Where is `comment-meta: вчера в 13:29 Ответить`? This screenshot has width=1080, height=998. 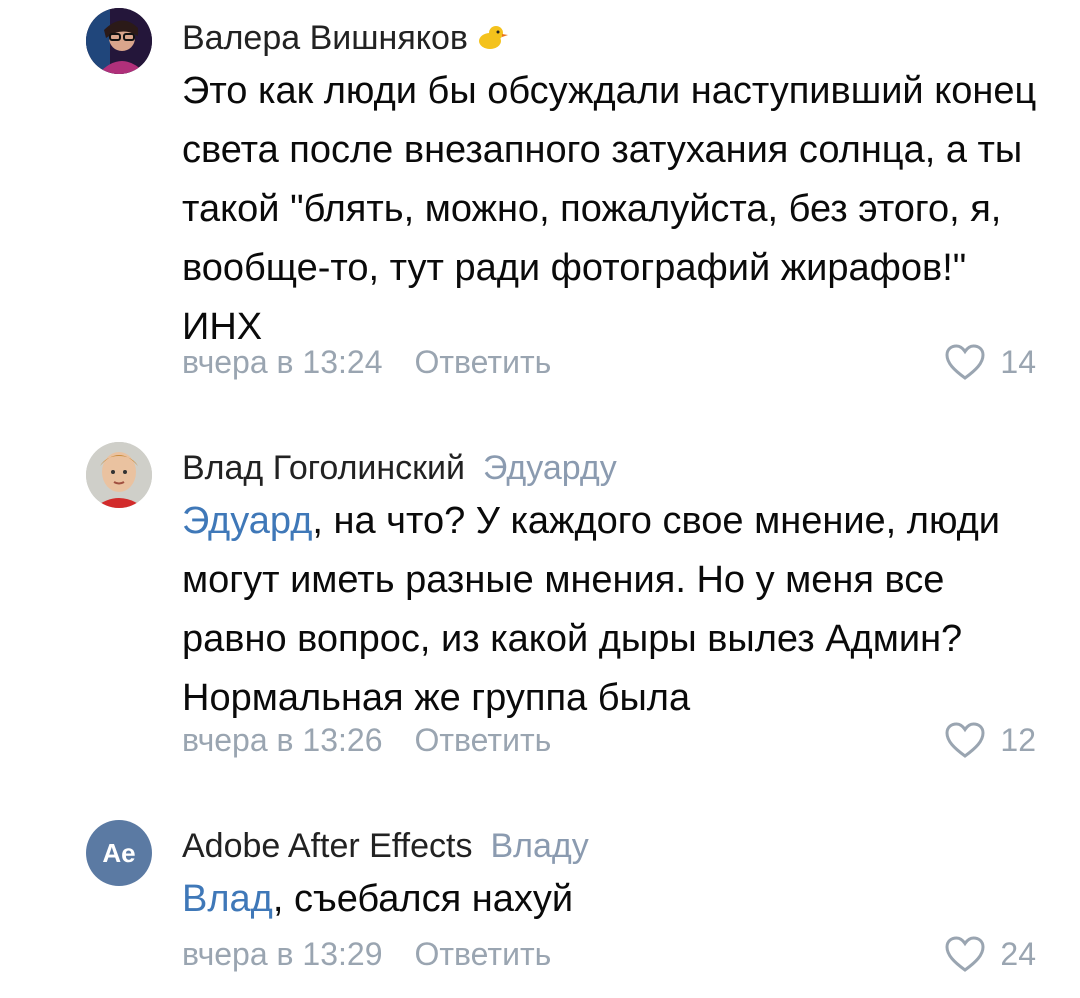
comment-meta: вчера в 13:29 Ответить is located at coordinates (366, 954).